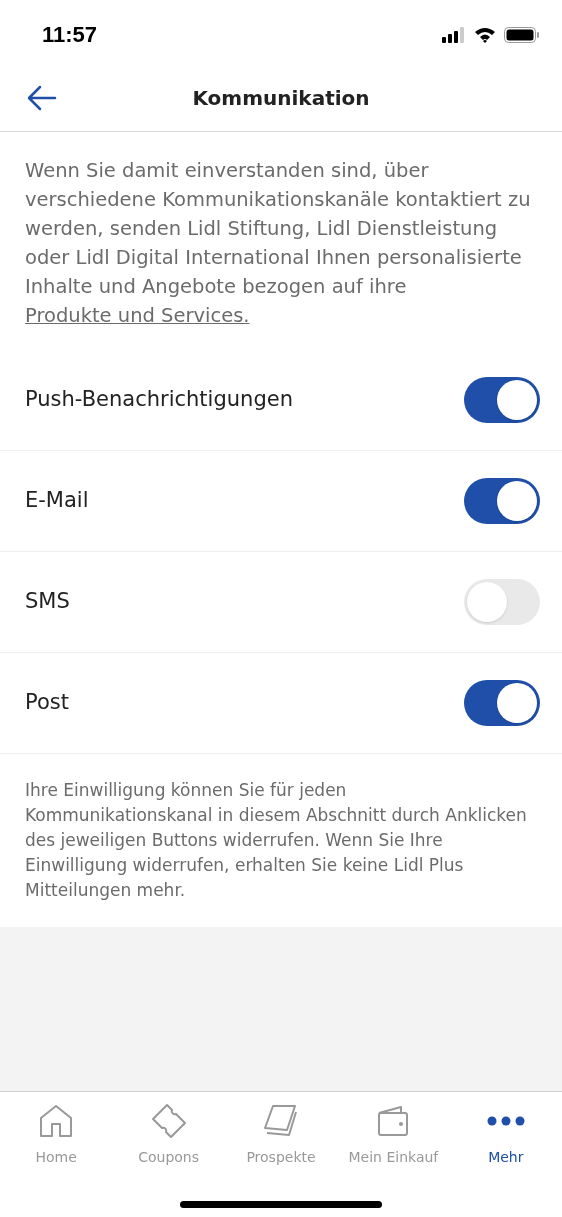  Describe the element at coordinates (47, 602) in the screenshot. I see `channel-label: SMS` at that location.